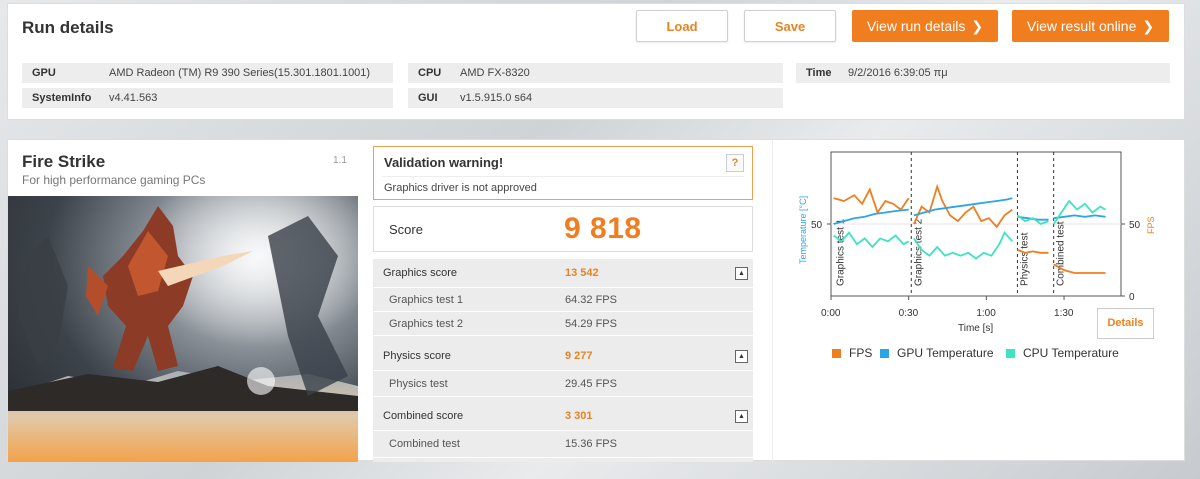 This screenshot has width=1200, height=479. What do you see at coordinates (460, 188) in the screenshot?
I see `validation-warning-message: Graphics driver is not approved` at bounding box center [460, 188].